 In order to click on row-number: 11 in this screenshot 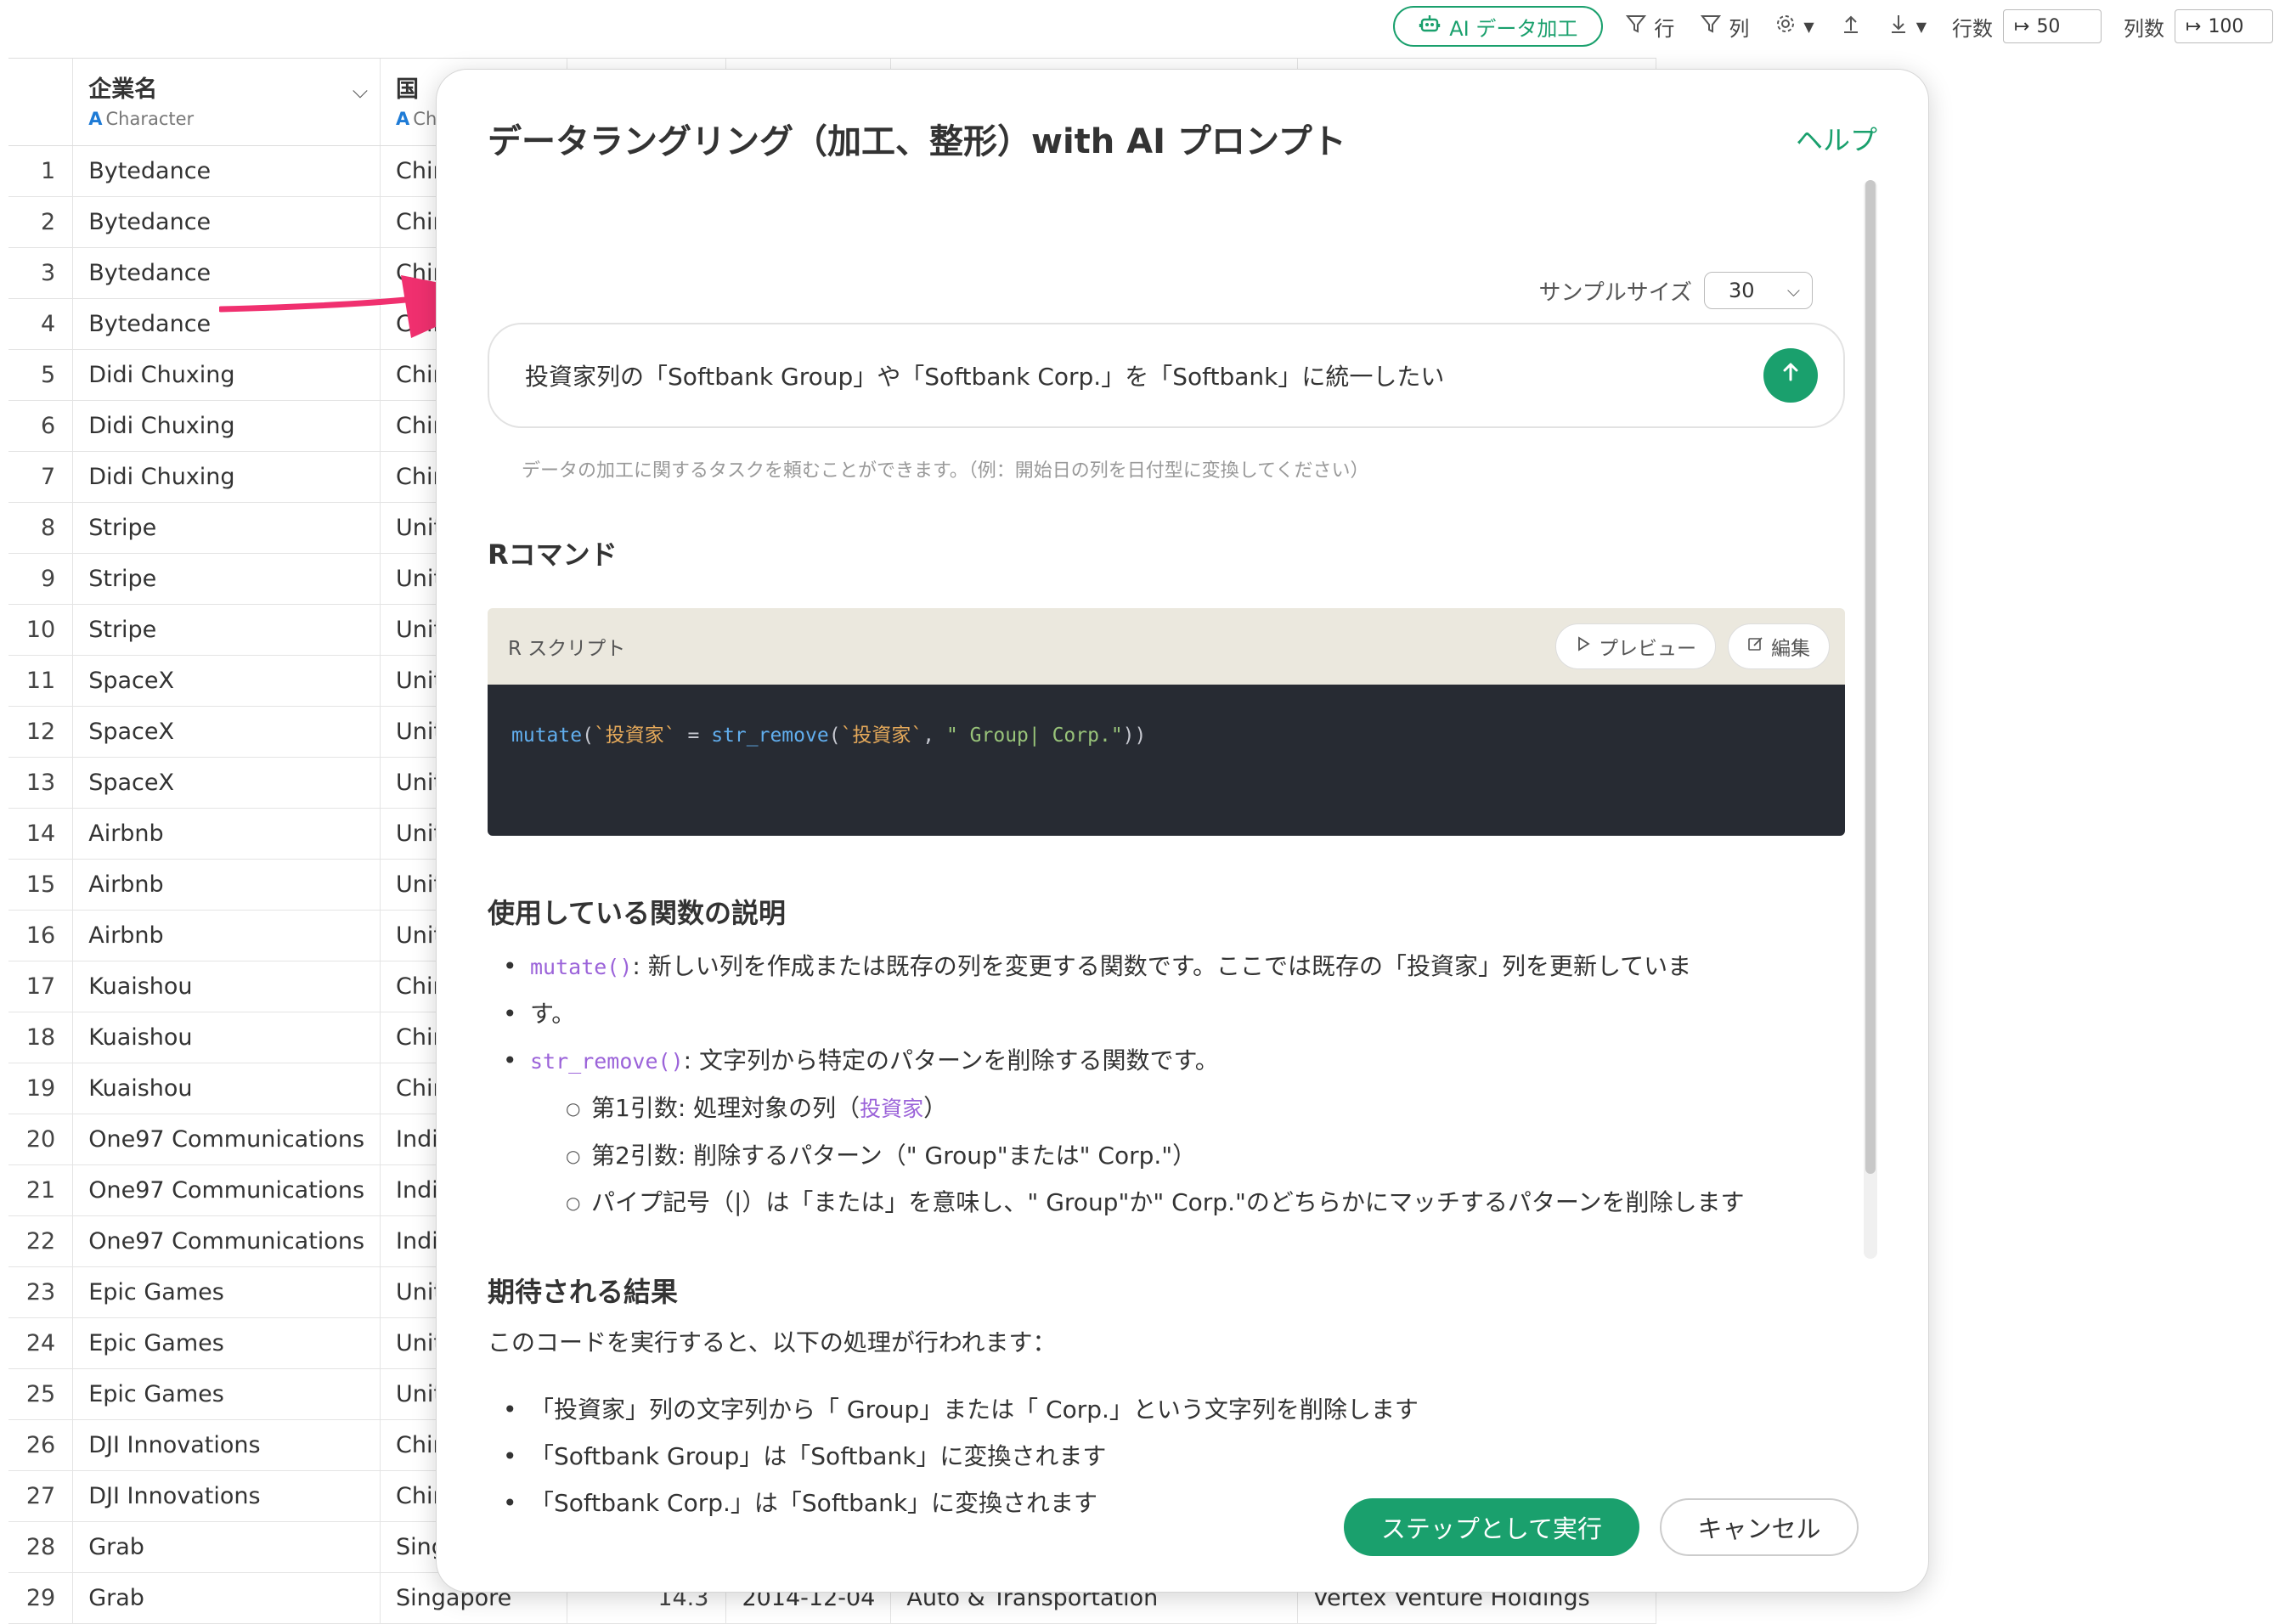, I will do `click(41, 681)`.